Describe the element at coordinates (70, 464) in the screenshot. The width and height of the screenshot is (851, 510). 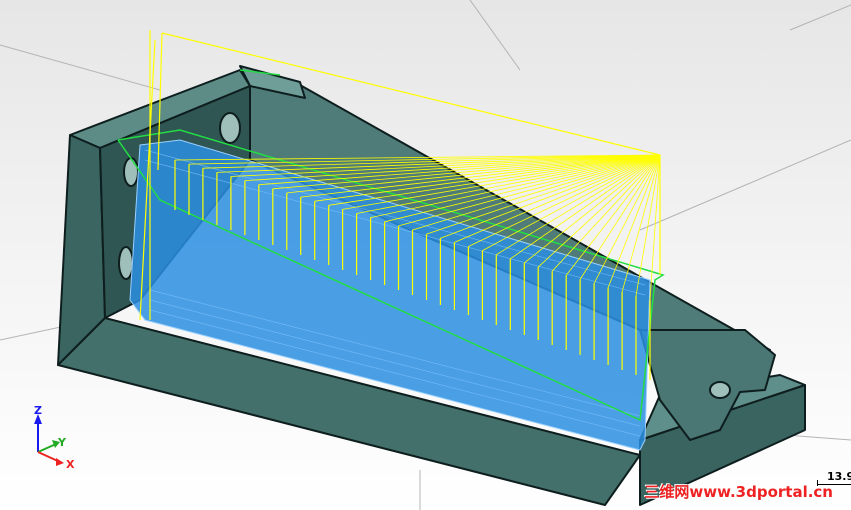
I see `x-axis-label: X` at that location.